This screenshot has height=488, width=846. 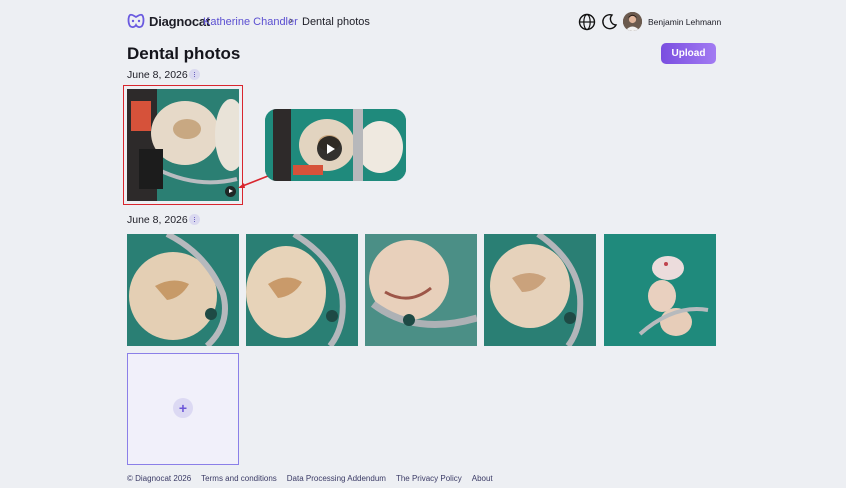 What do you see at coordinates (250, 22) in the screenshot?
I see `breadcrumb-patient-link: Katherine Chandler` at bounding box center [250, 22].